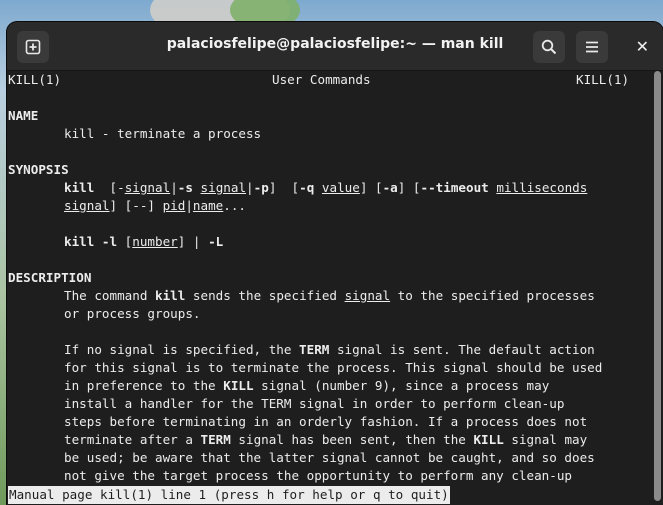  Describe the element at coordinates (542, 187) in the screenshot. I see `arg-milliseconds: milliseconds` at that location.